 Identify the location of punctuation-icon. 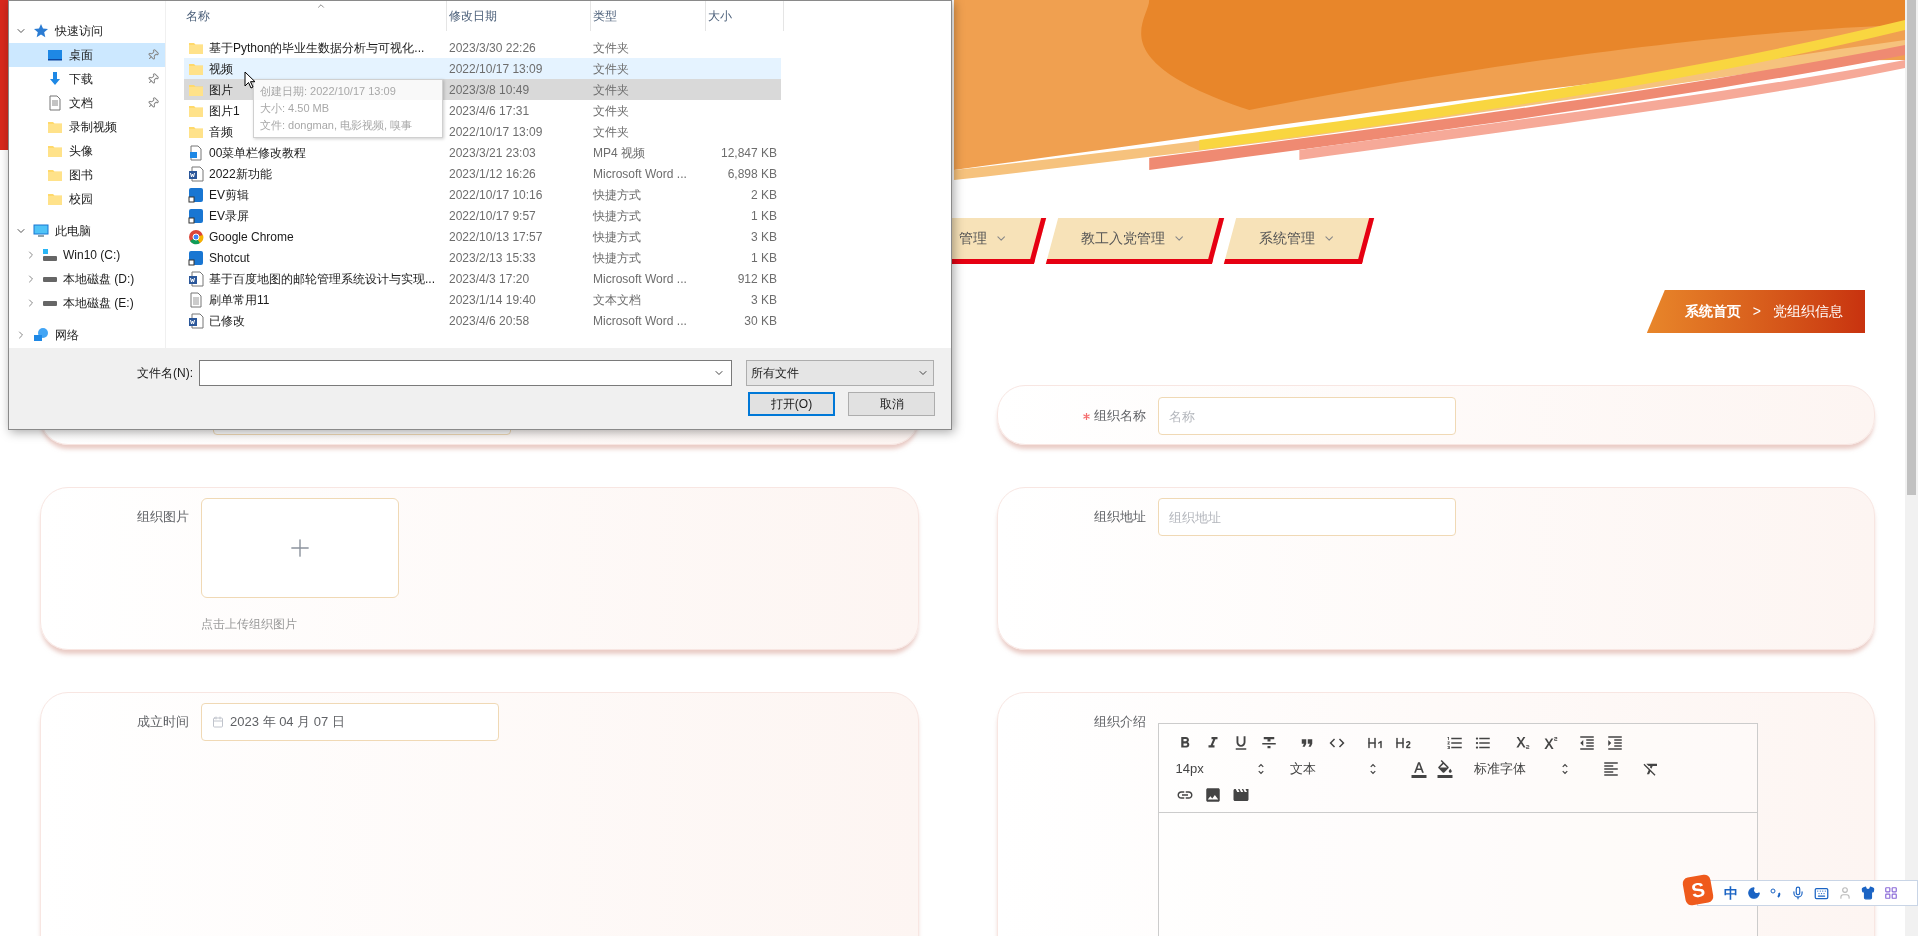
(1776, 893).